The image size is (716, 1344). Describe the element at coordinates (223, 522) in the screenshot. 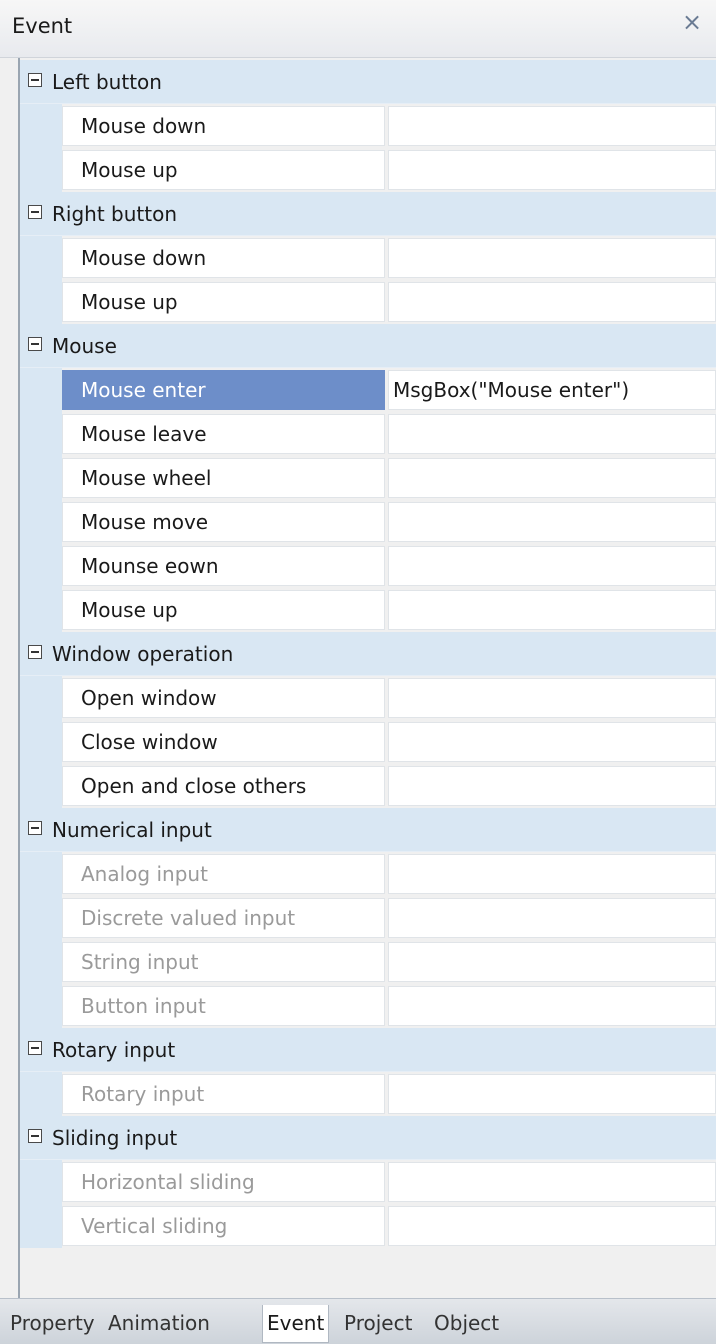

I see `event-name: Mouse move` at that location.